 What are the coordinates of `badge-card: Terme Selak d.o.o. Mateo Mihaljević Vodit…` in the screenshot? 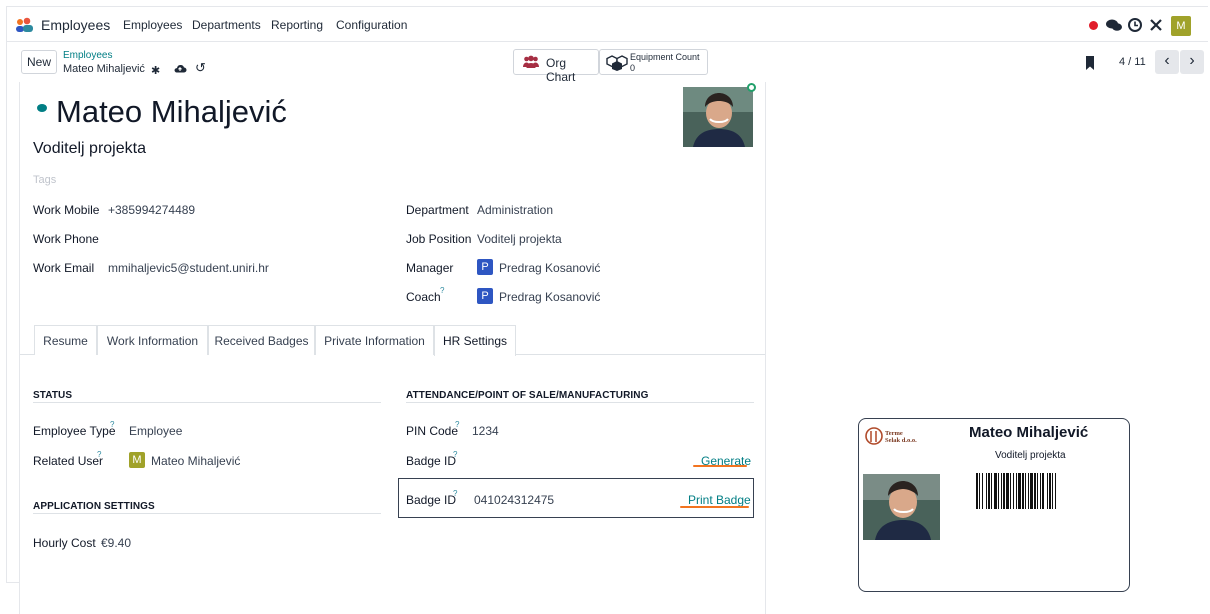 It's located at (994, 505).